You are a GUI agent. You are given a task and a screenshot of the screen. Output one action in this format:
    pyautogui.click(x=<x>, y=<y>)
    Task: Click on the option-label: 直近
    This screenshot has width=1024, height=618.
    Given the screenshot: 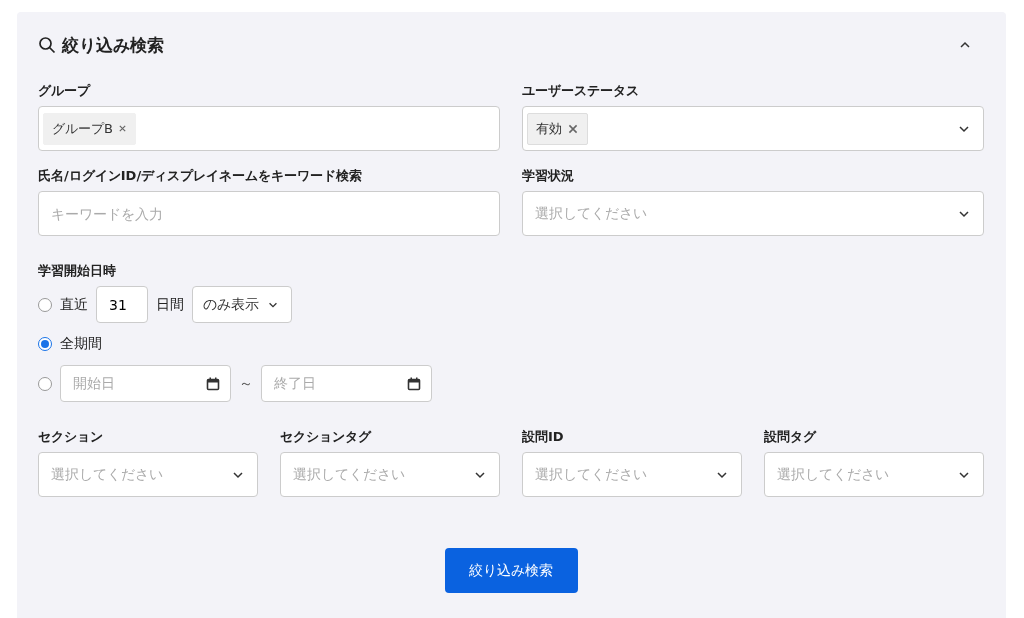 What is the action you would take?
    pyautogui.click(x=74, y=304)
    